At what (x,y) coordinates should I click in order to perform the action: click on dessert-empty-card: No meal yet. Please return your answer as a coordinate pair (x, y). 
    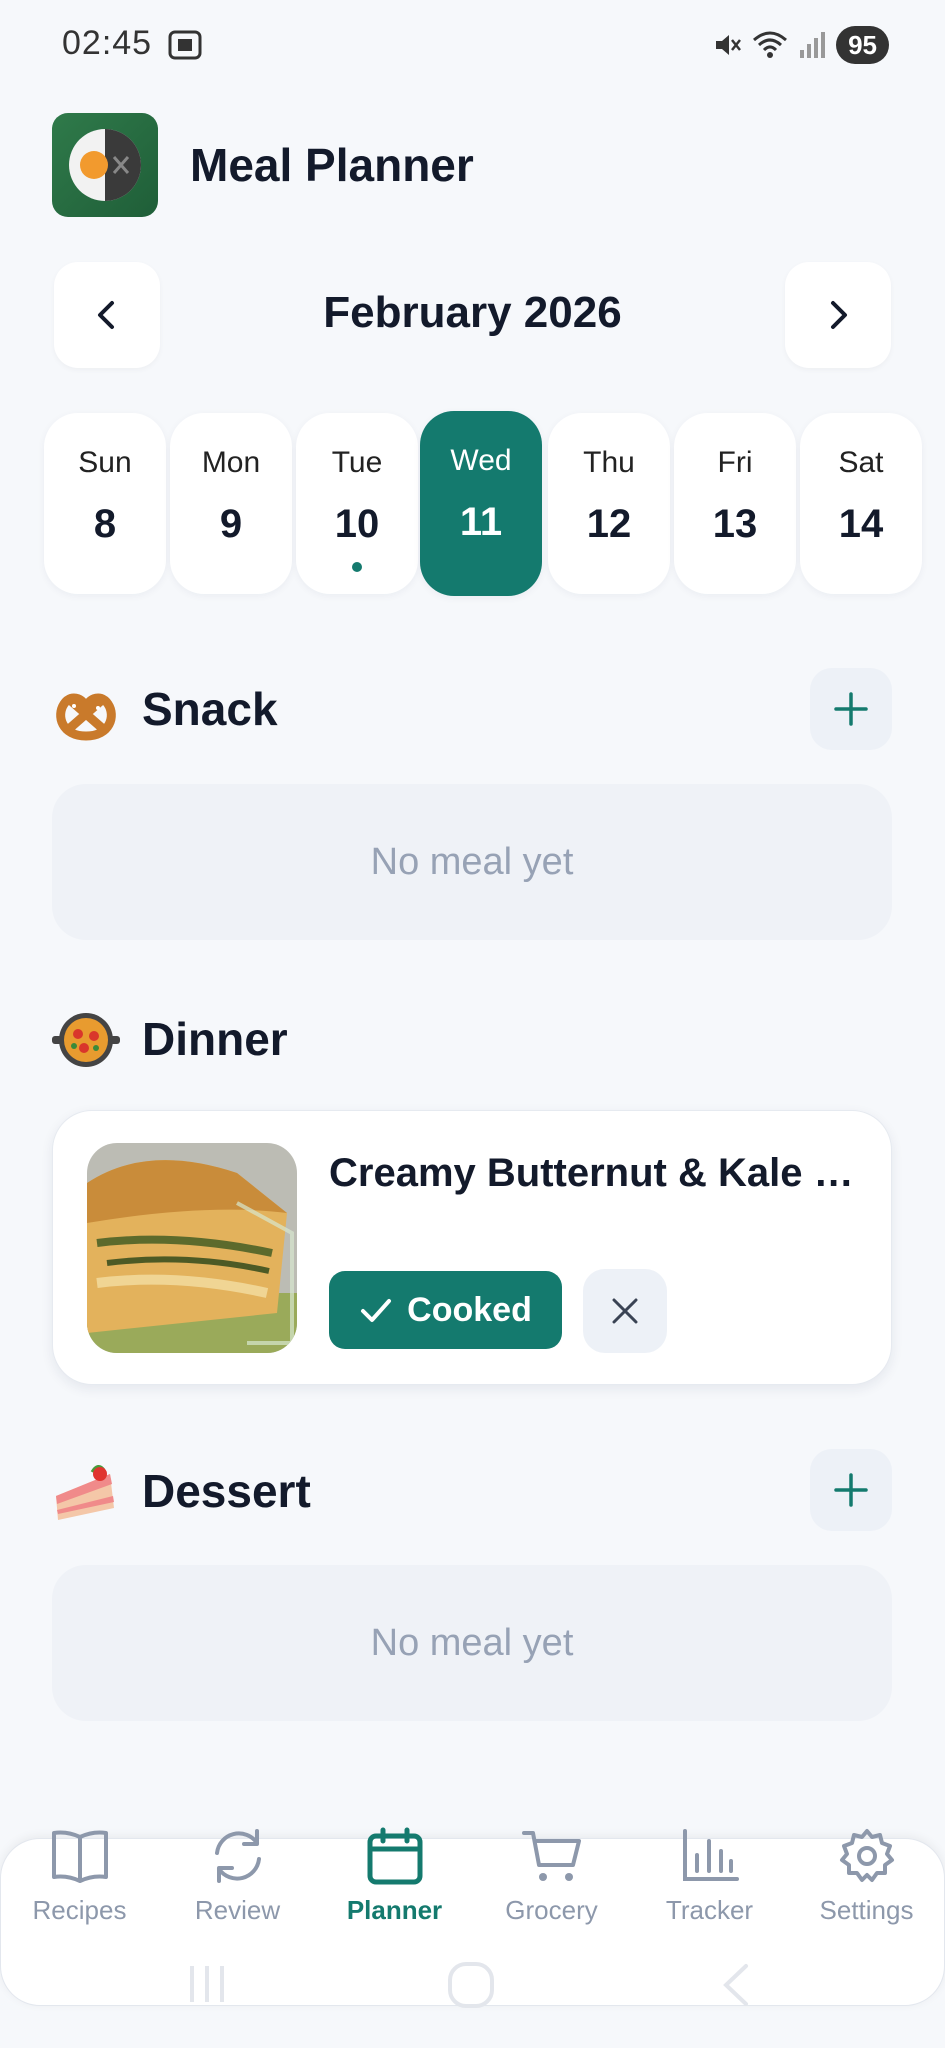
    Looking at the image, I should click on (472, 1643).